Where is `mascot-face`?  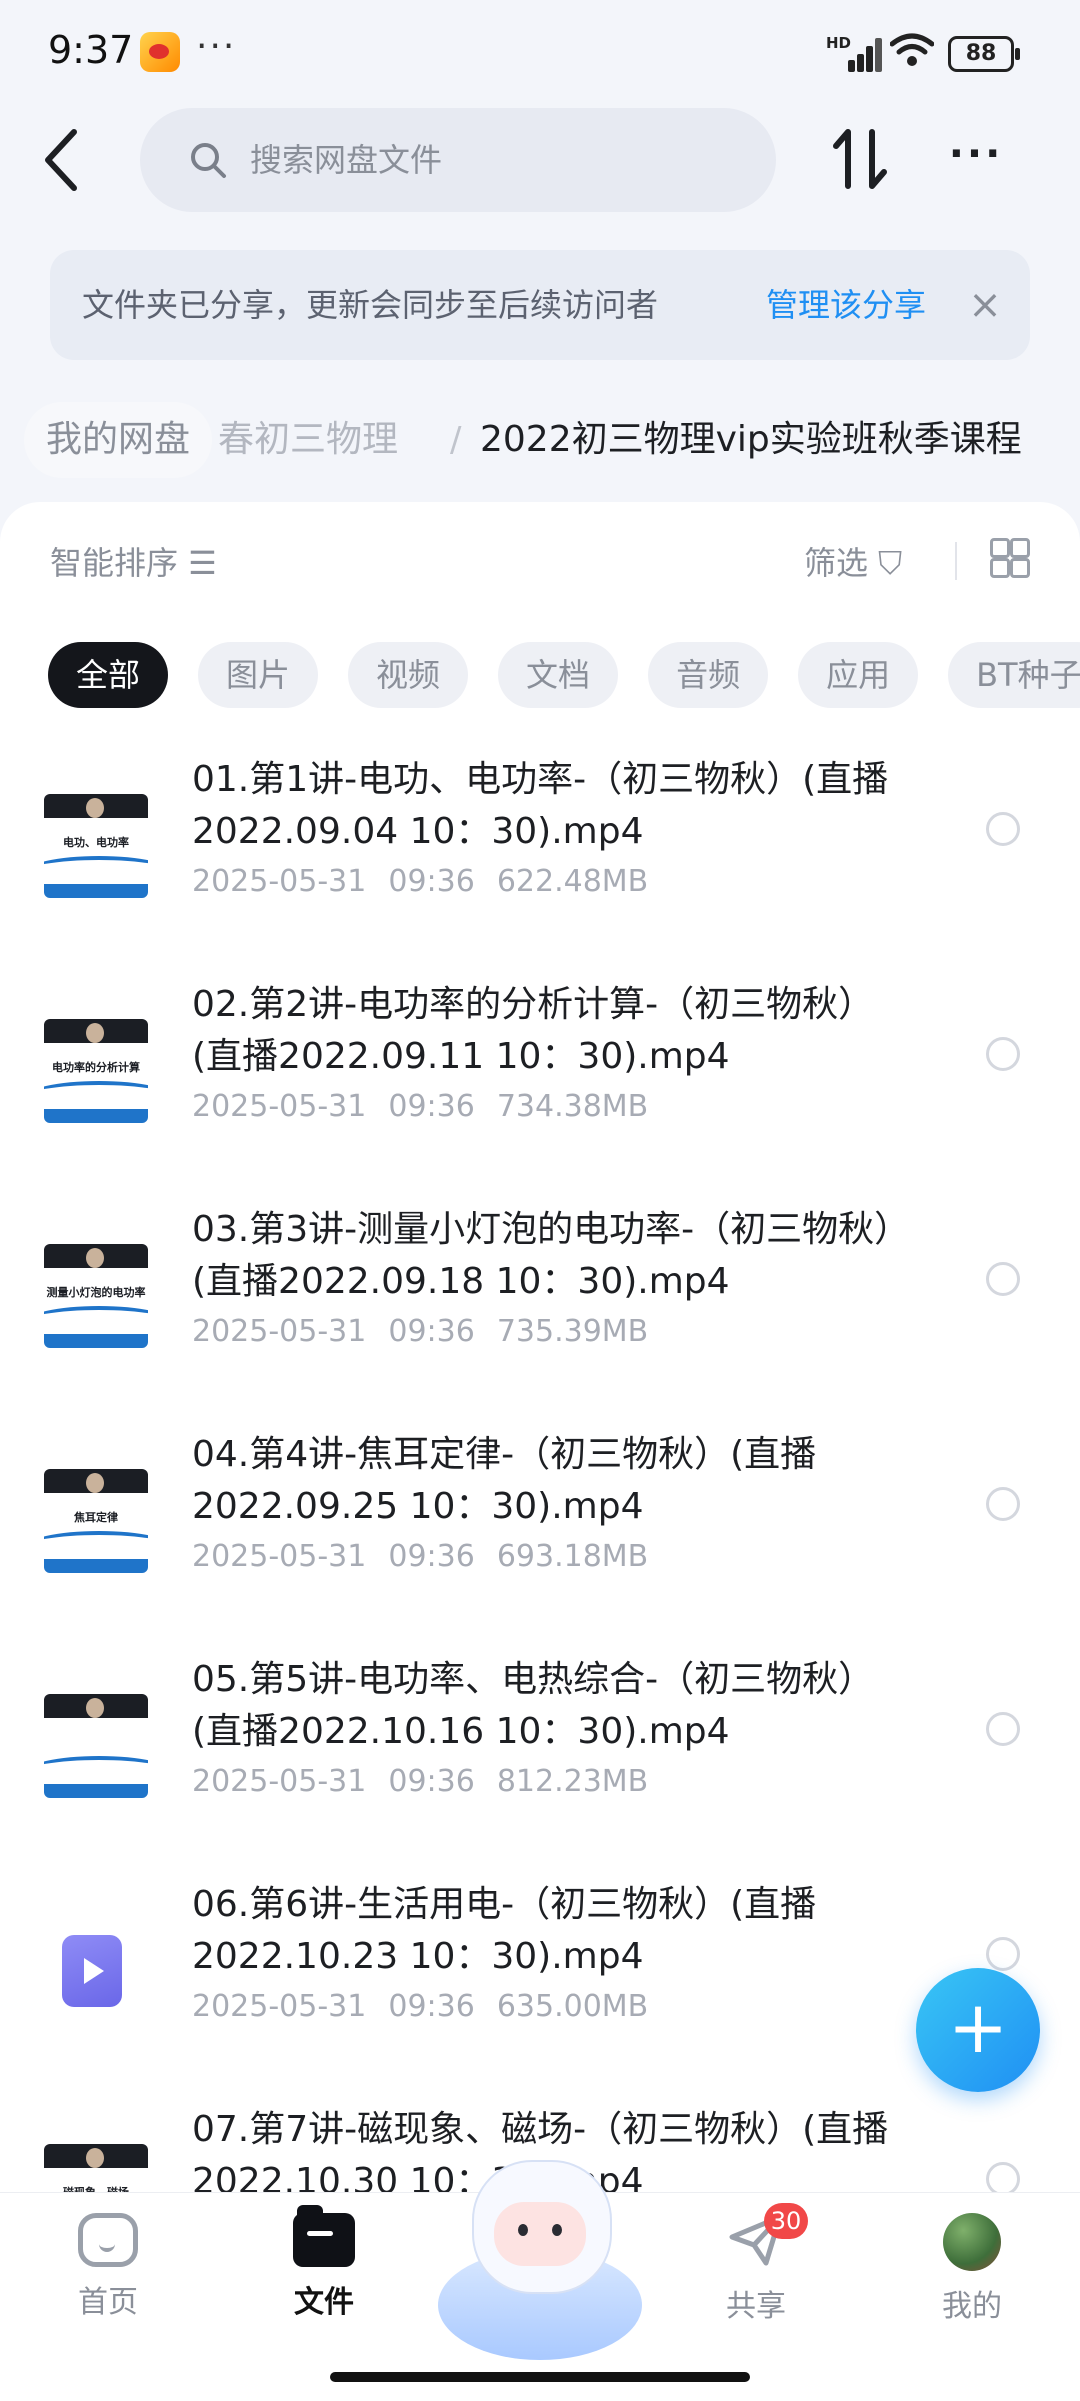 mascot-face is located at coordinates (540, 2234).